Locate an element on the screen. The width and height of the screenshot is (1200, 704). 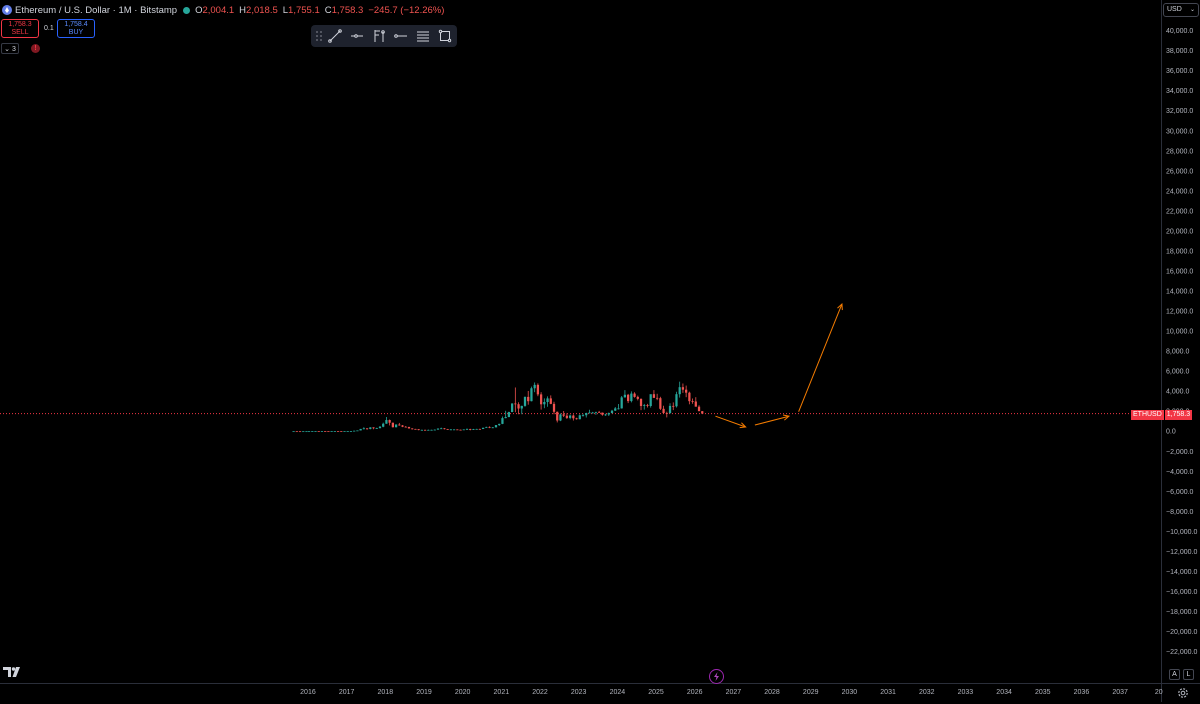
y-tick-label: 24,000.0 is located at coordinates (1179, 191).